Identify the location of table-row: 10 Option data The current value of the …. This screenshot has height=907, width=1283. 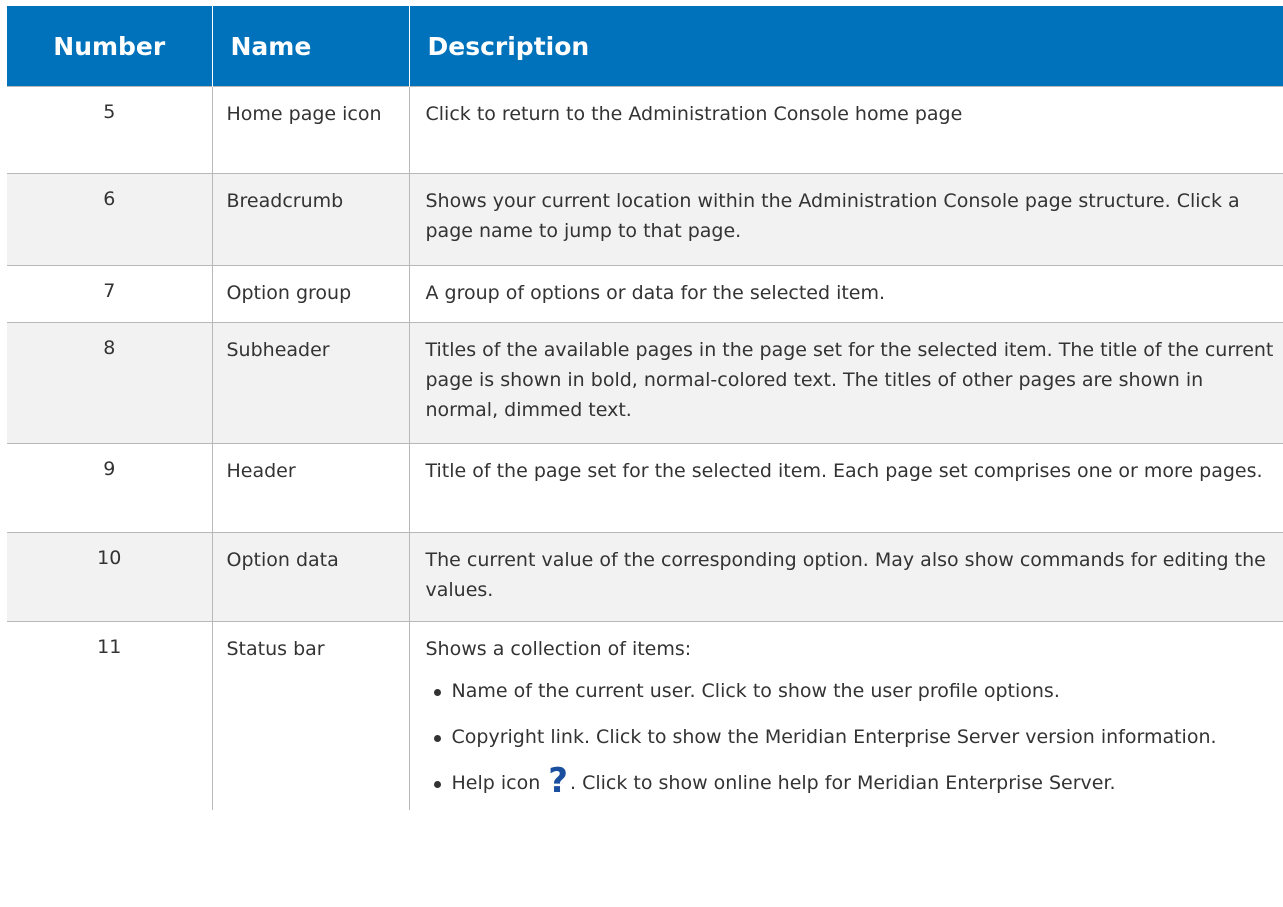
(645, 577).